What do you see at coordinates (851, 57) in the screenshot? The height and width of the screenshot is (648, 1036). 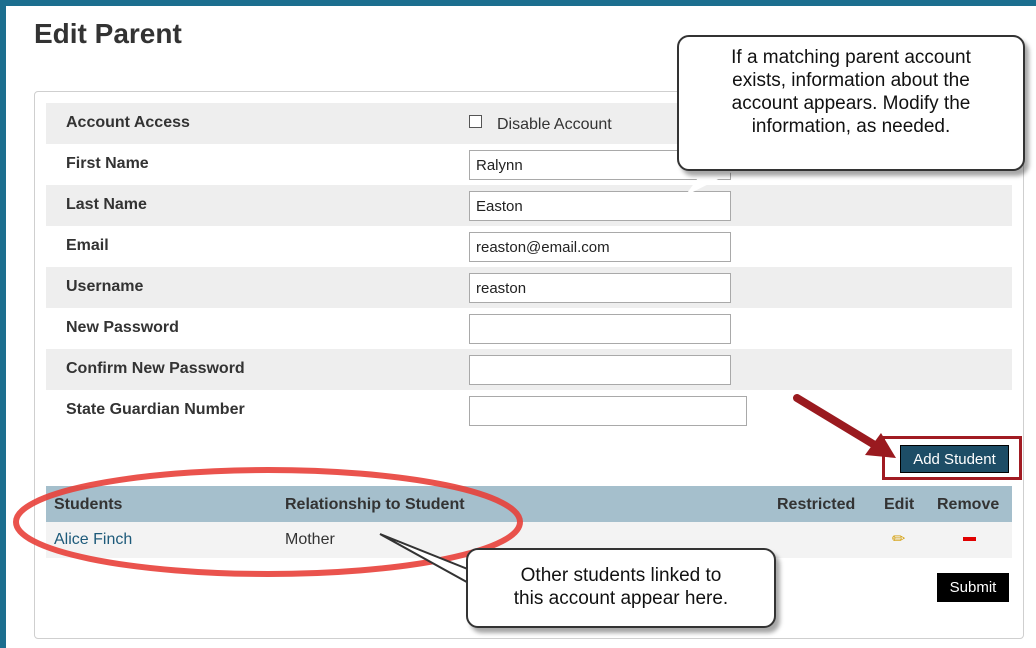 I see `callout-line: If a matching parent account` at bounding box center [851, 57].